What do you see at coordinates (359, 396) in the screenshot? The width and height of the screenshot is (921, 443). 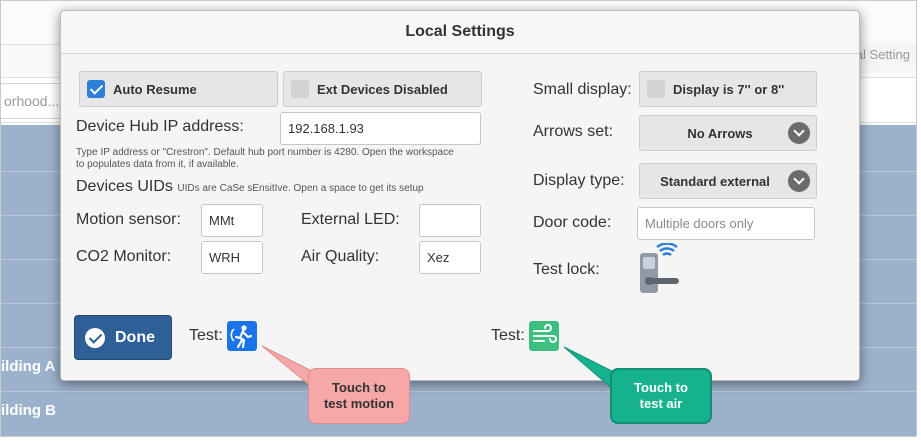 I see `motion-callout: Touch to test motion` at bounding box center [359, 396].